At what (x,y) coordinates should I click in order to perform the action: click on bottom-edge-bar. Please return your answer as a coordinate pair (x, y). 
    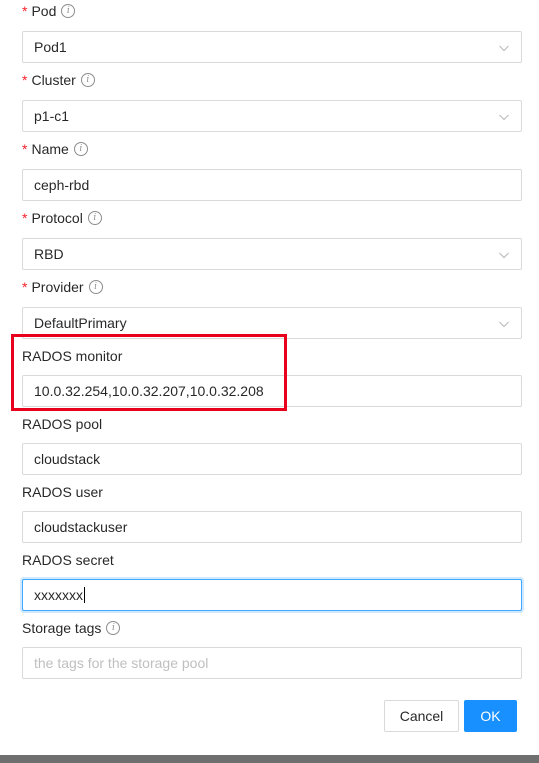
    Looking at the image, I should click on (269, 759).